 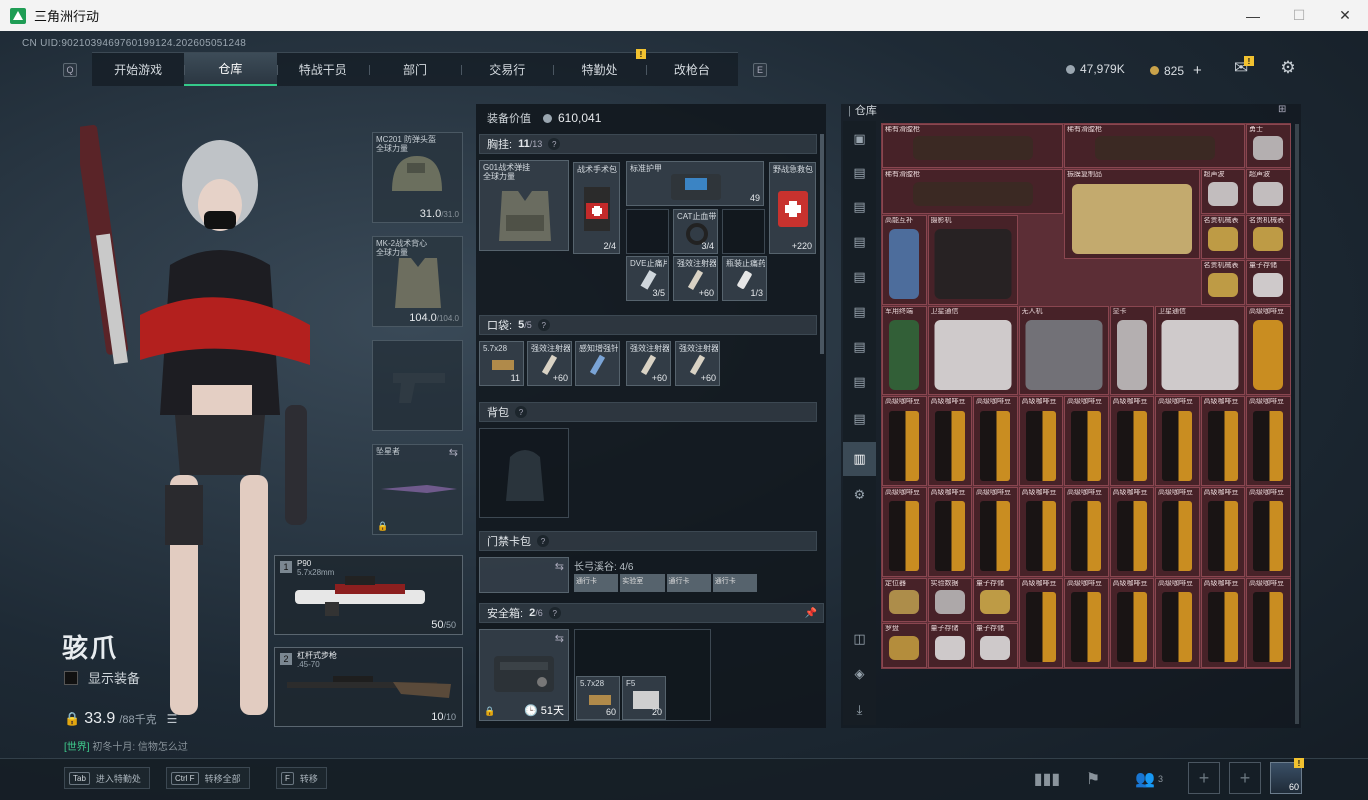 I want to click on keycard: 实验室, so click(x=642, y=583).